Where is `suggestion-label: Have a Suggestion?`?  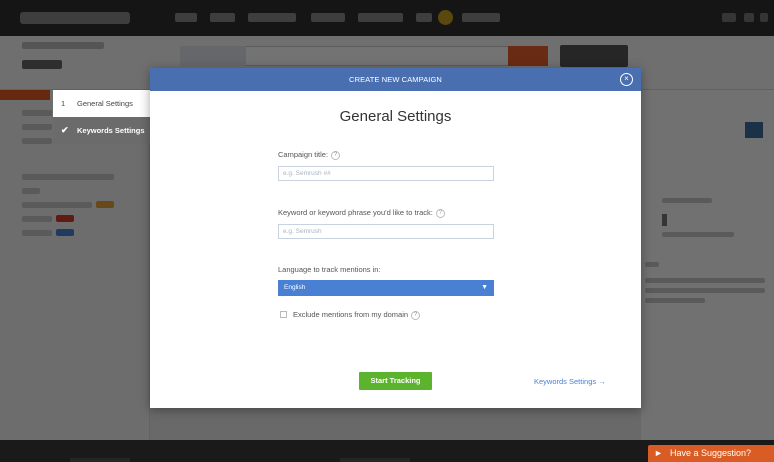
suggestion-label: Have a Suggestion? is located at coordinates (711, 453).